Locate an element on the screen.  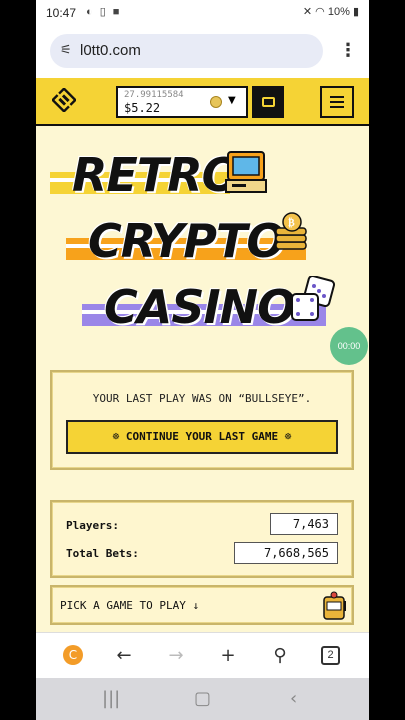
continue-last-game-button: ☸ CONTINUE YOUR LAST GAME ☸ is located at coordinates (202, 437).